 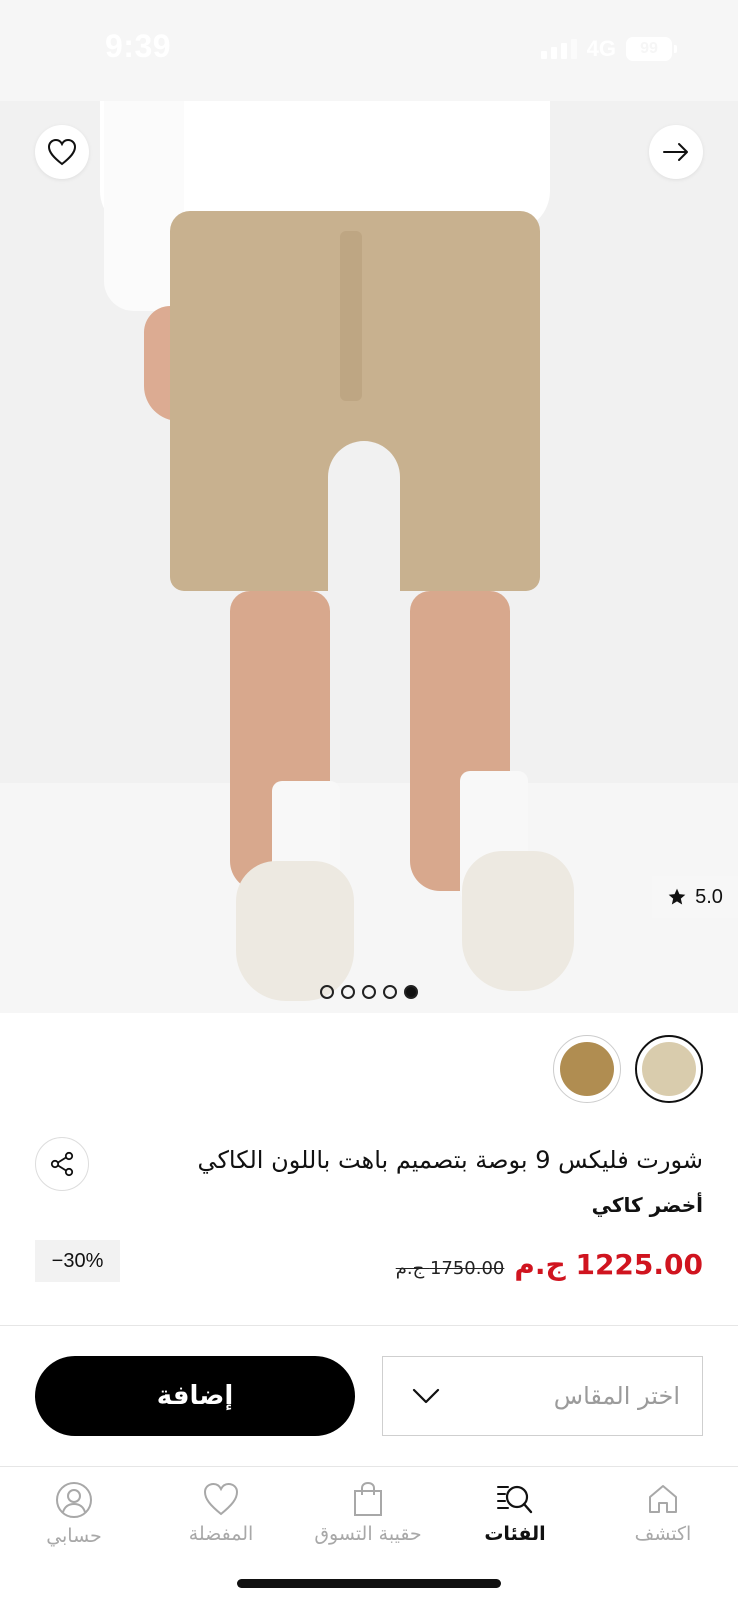 I want to click on shopping-bag-icon, so click(x=368, y=1498).